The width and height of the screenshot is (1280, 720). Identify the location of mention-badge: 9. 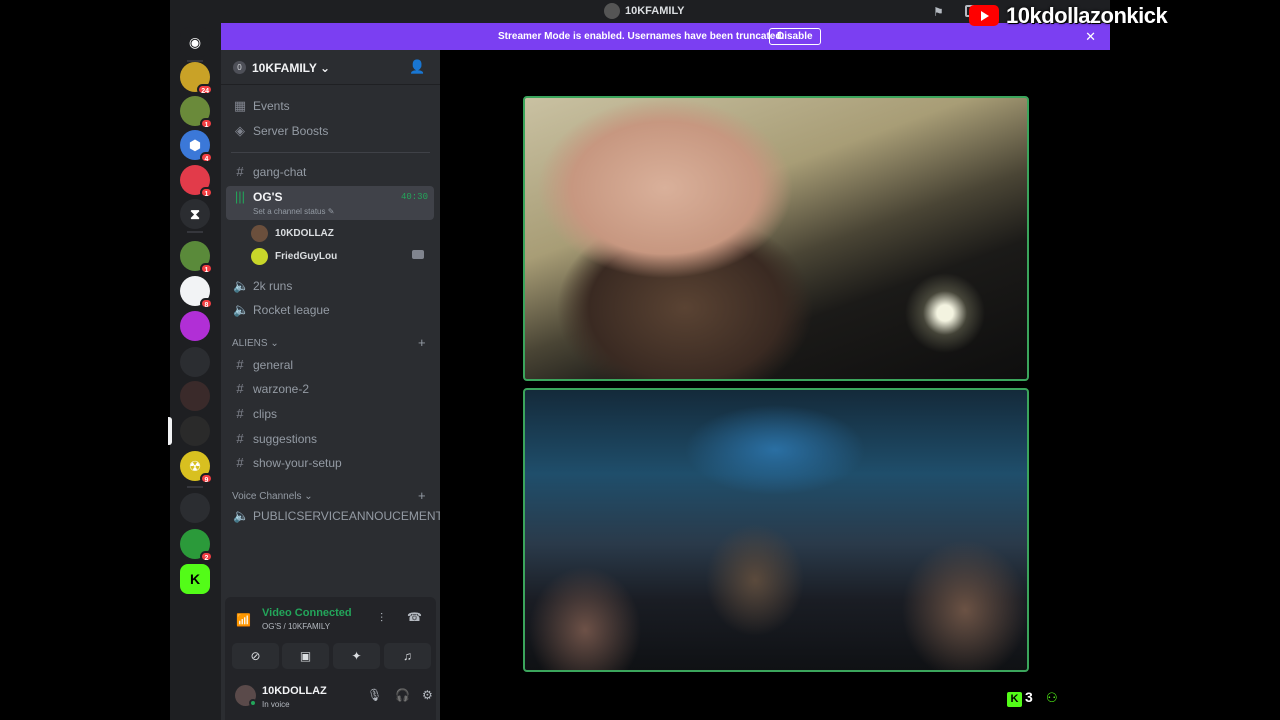
(206, 478).